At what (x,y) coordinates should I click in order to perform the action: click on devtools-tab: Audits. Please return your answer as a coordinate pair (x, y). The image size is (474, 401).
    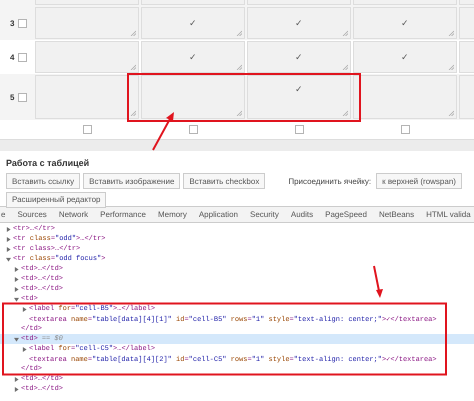
    Looking at the image, I should click on (302, 214).